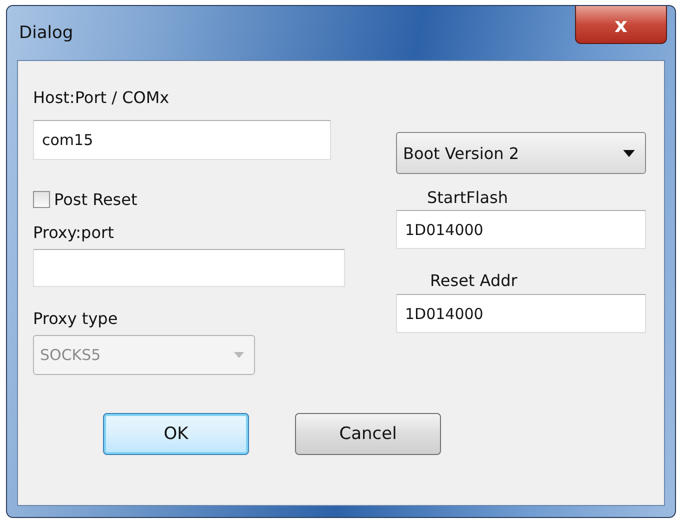  I want to click on dialog-button: Cancel, so click(368, 434).